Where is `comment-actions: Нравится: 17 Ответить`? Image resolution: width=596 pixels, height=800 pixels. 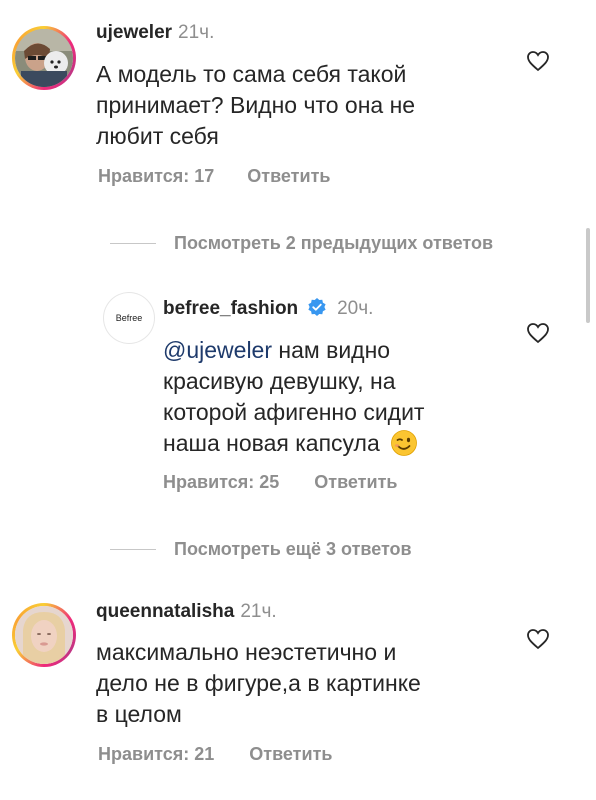
comment-actions: Нравится: 17 Ответить is located at coordinates (214, 176).